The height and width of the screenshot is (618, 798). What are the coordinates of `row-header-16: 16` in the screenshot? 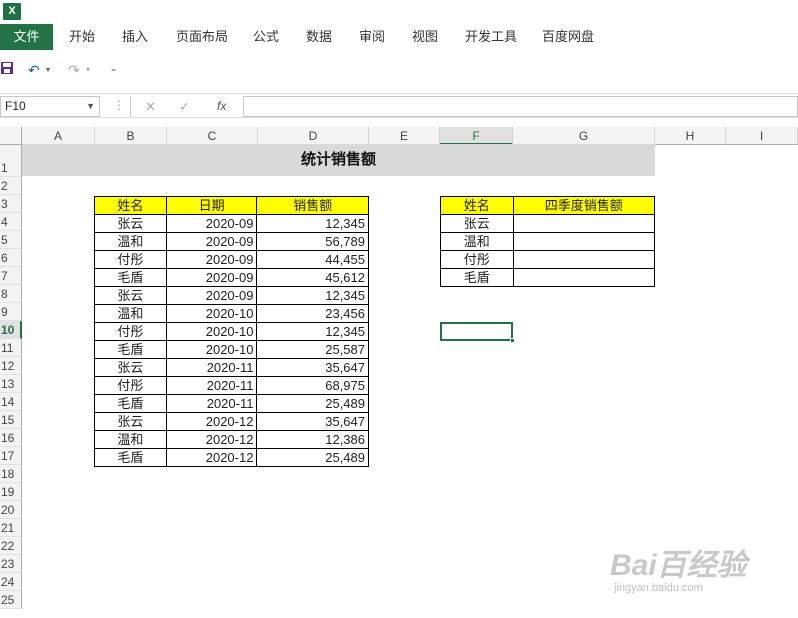 It's located at (11, 438).